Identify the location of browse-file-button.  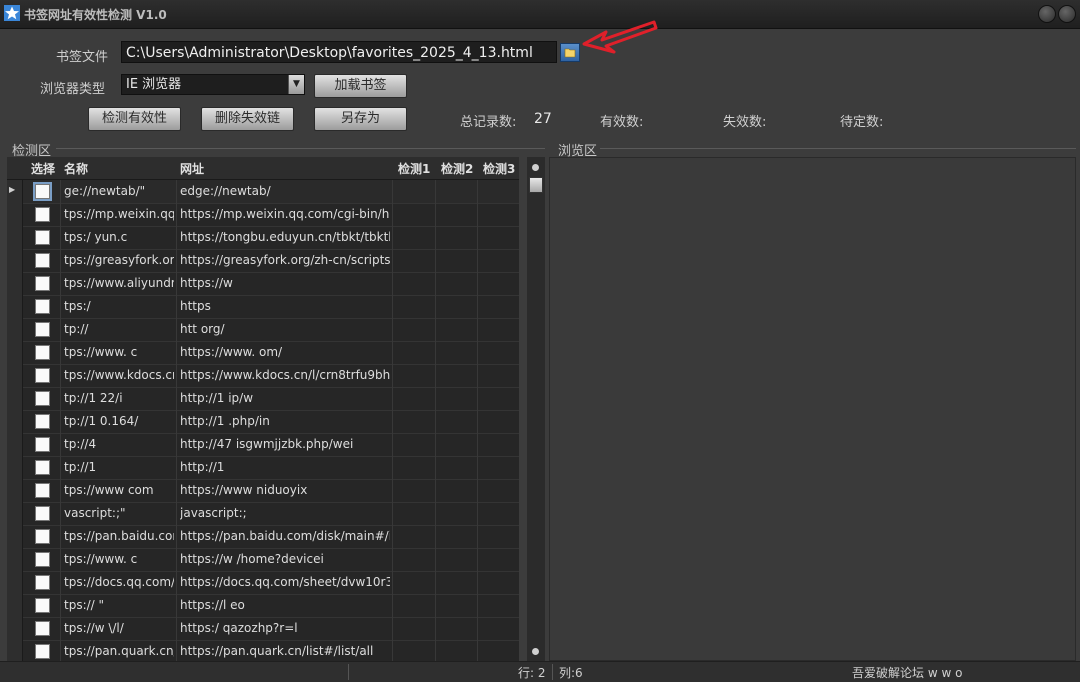
(570, 52).